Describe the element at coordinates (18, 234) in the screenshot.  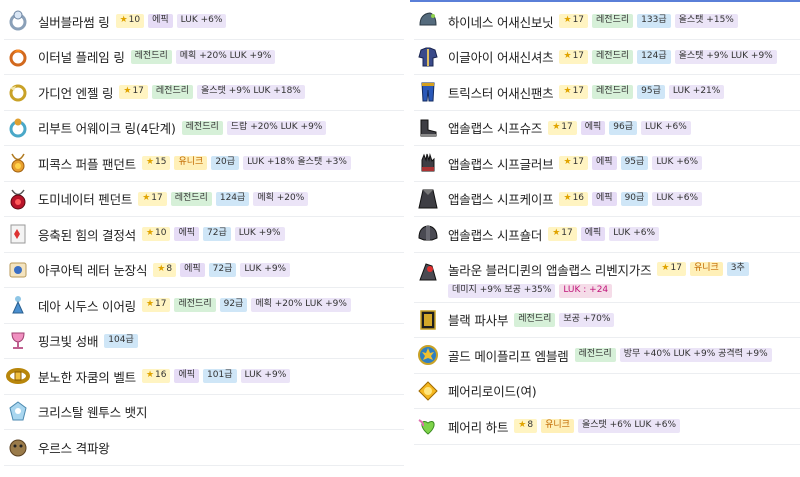
I see `condensed-power-crystal-icon` at that location.